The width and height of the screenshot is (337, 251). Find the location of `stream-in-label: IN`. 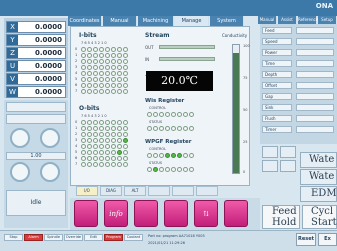

stream-in-label: IN is located at coordinates (147, 59).